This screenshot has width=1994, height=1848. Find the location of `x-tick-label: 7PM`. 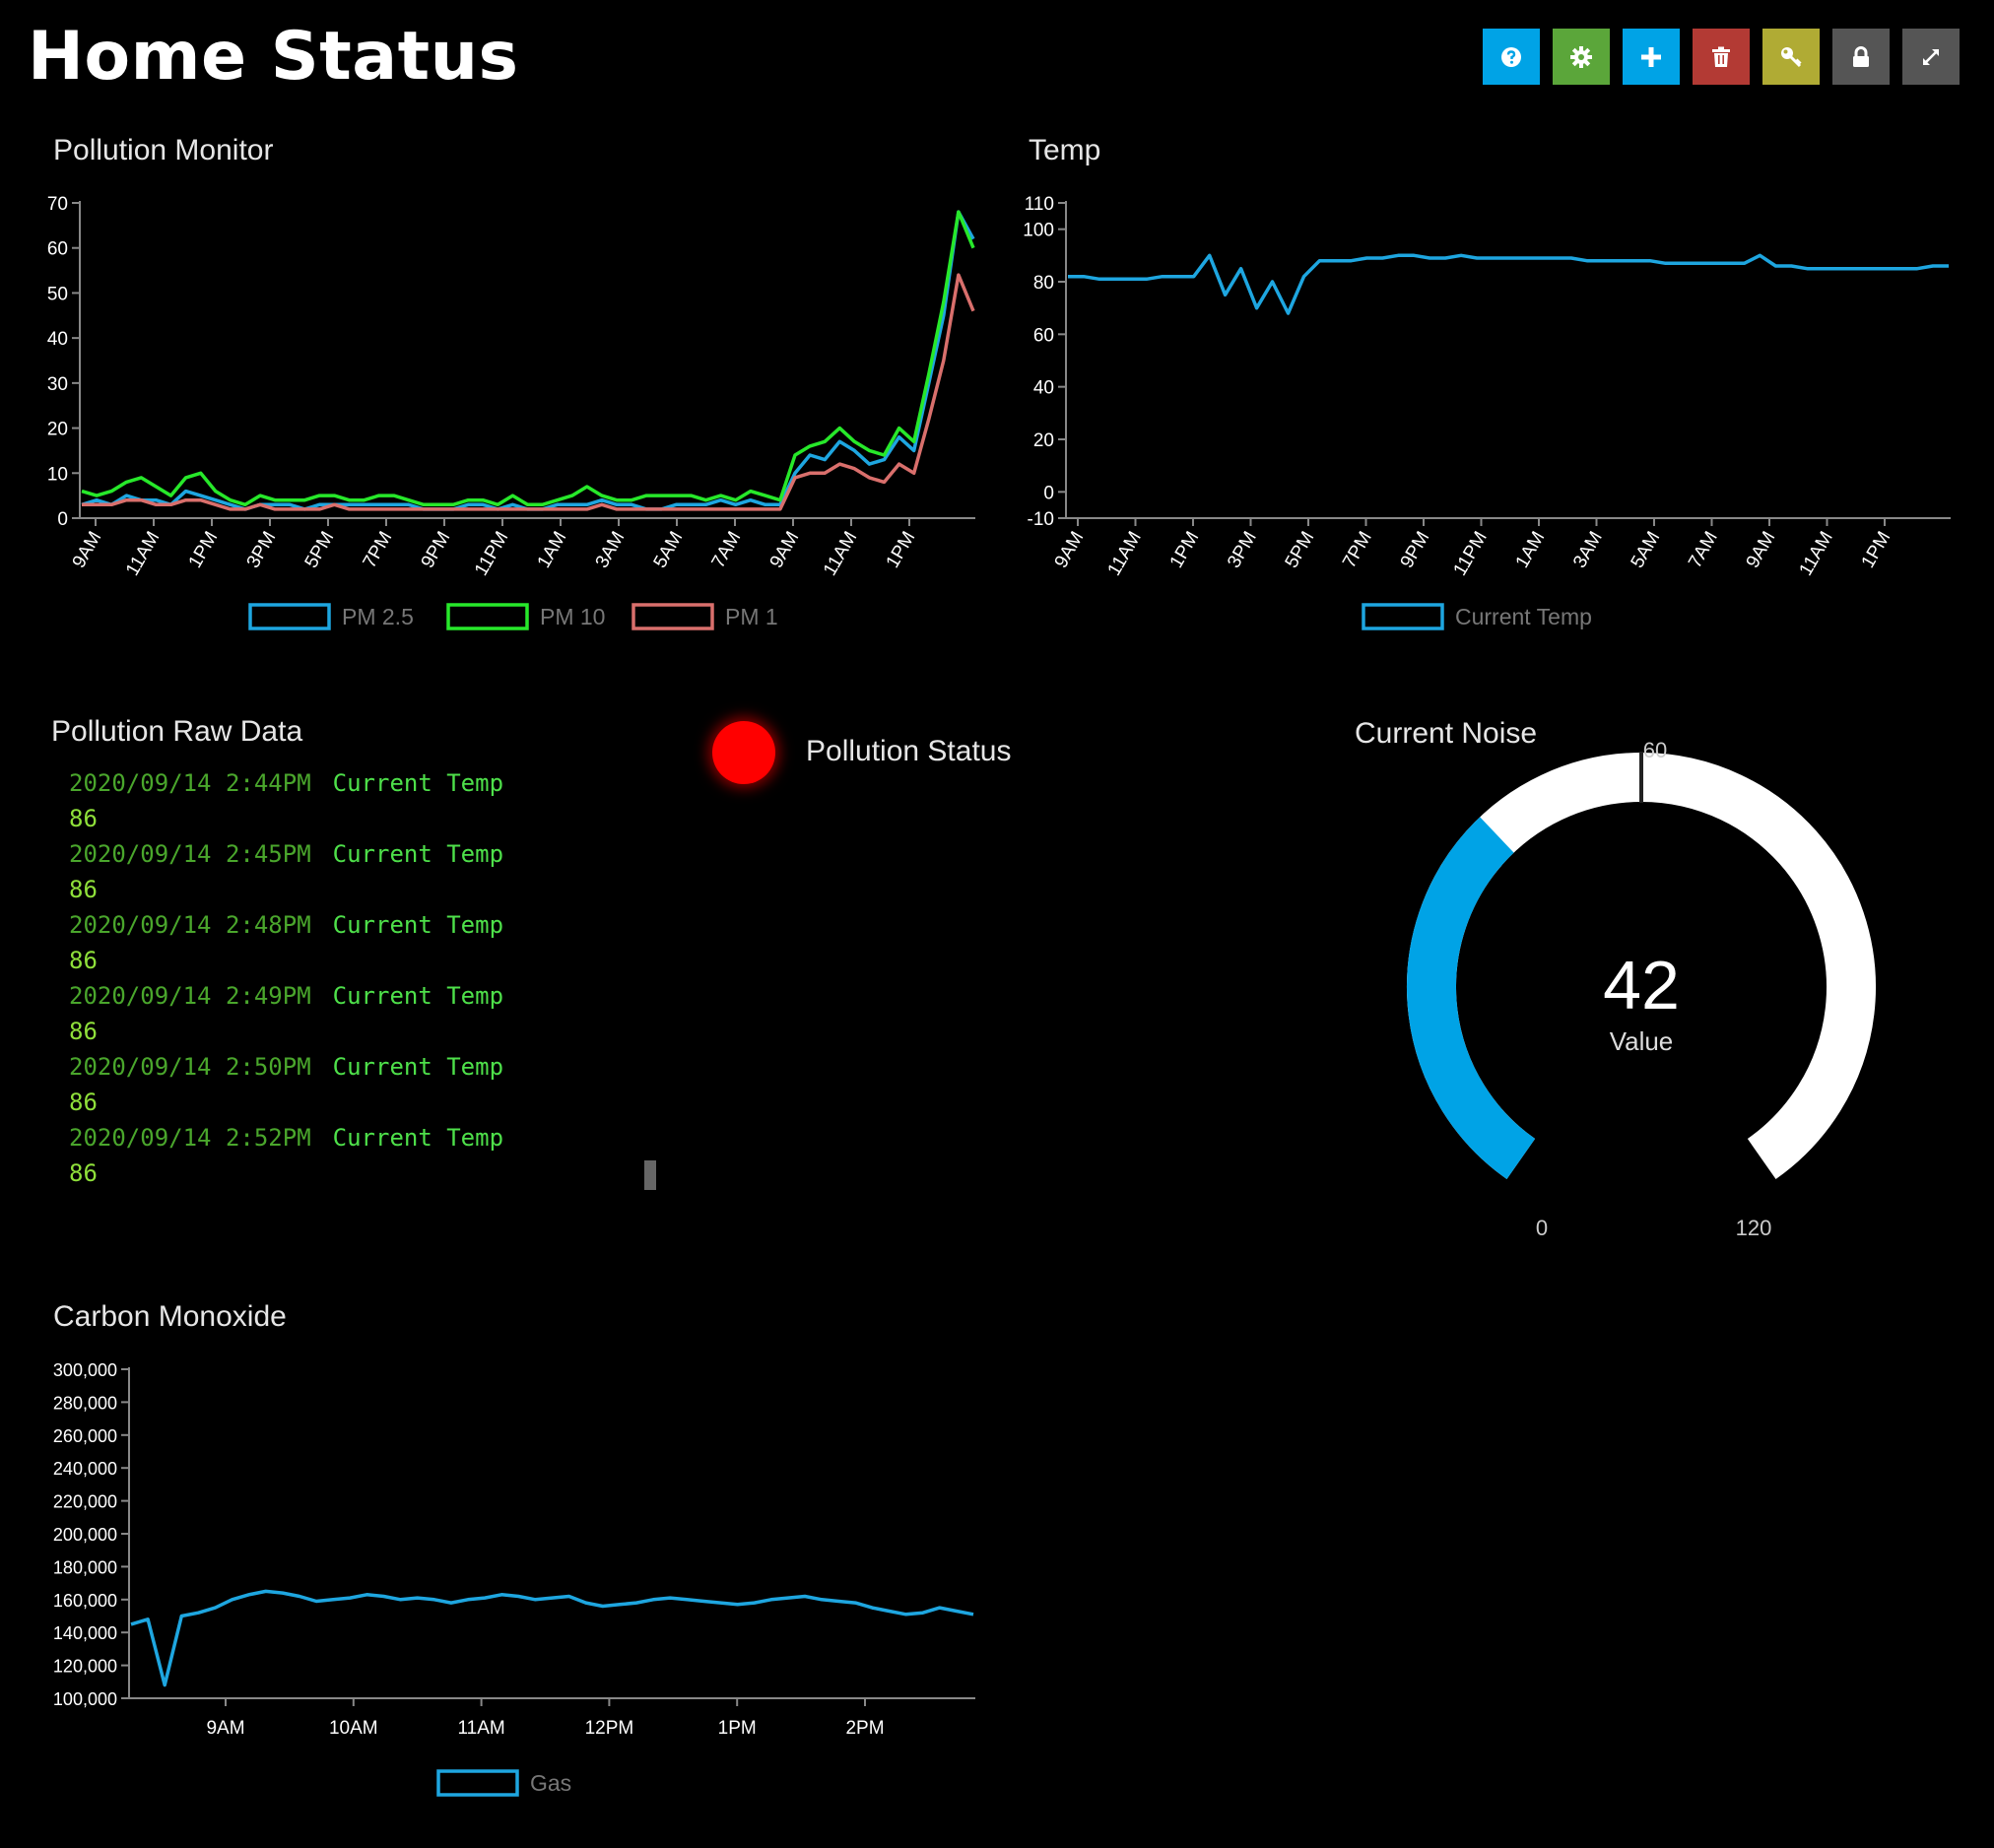

x-tick-label: 7PM is located at coordinates (1357, 549).